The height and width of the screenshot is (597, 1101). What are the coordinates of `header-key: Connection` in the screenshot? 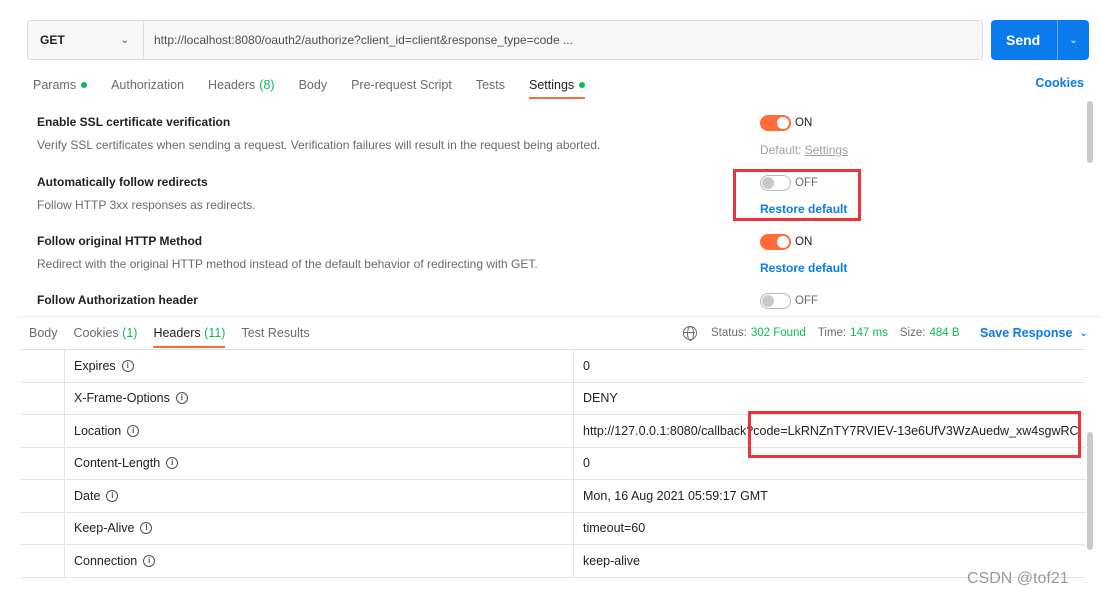 It's located at (106, 560).